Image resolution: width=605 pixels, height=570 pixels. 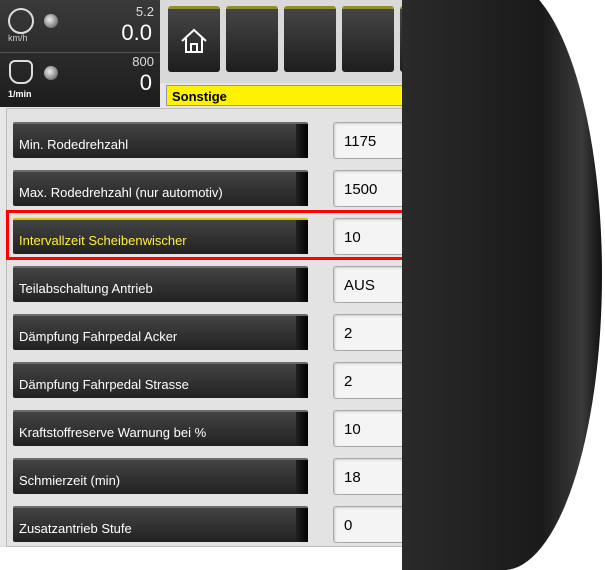 I want to click on setting-label-kraftstoffreserve-warnung: Kraftstoffreserve Warnung bei %, so click(x=160, y=428).